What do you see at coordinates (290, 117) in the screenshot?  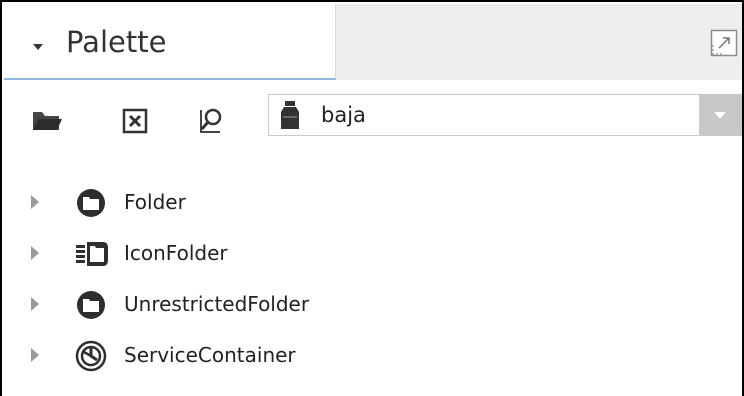 I see `jar-icon` at bounding box center [290, 117].